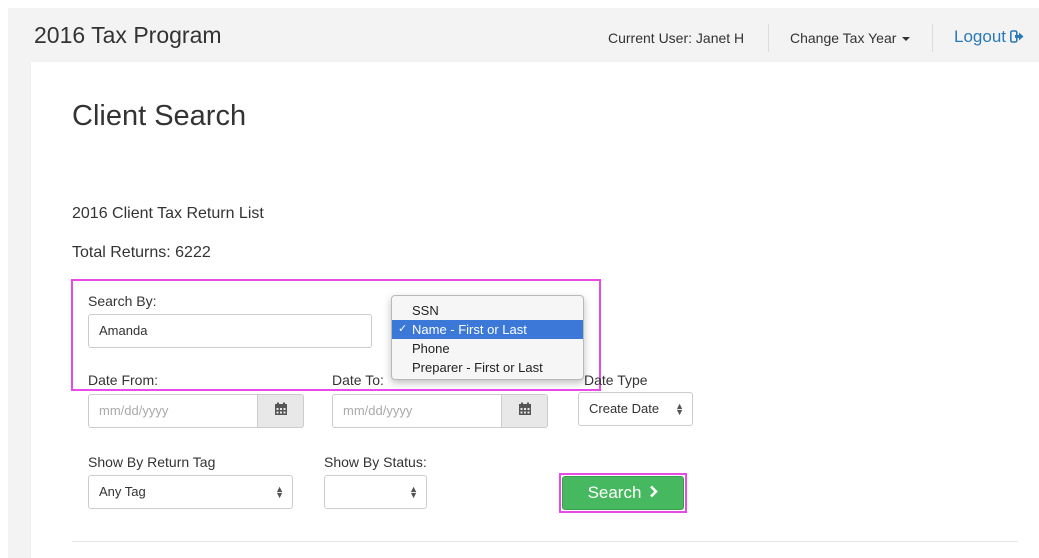 The width and height of the screenshot is (1039, 558). Describe the element at coordinates (614, 492) in the screenshot. I see `search-button-label: Search` at that location.